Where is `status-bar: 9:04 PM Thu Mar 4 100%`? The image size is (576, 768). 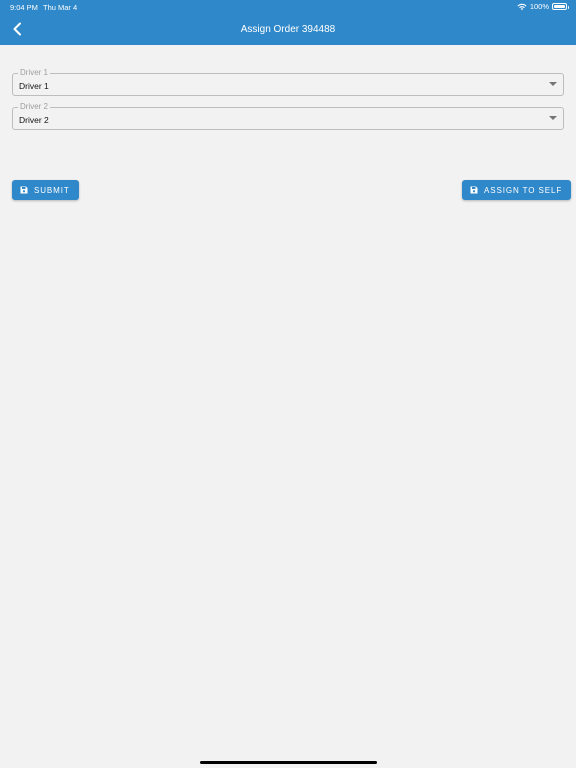 status-bar: 9:04 PM Thu Mar 4 100% is located at coordinates (288, 7).